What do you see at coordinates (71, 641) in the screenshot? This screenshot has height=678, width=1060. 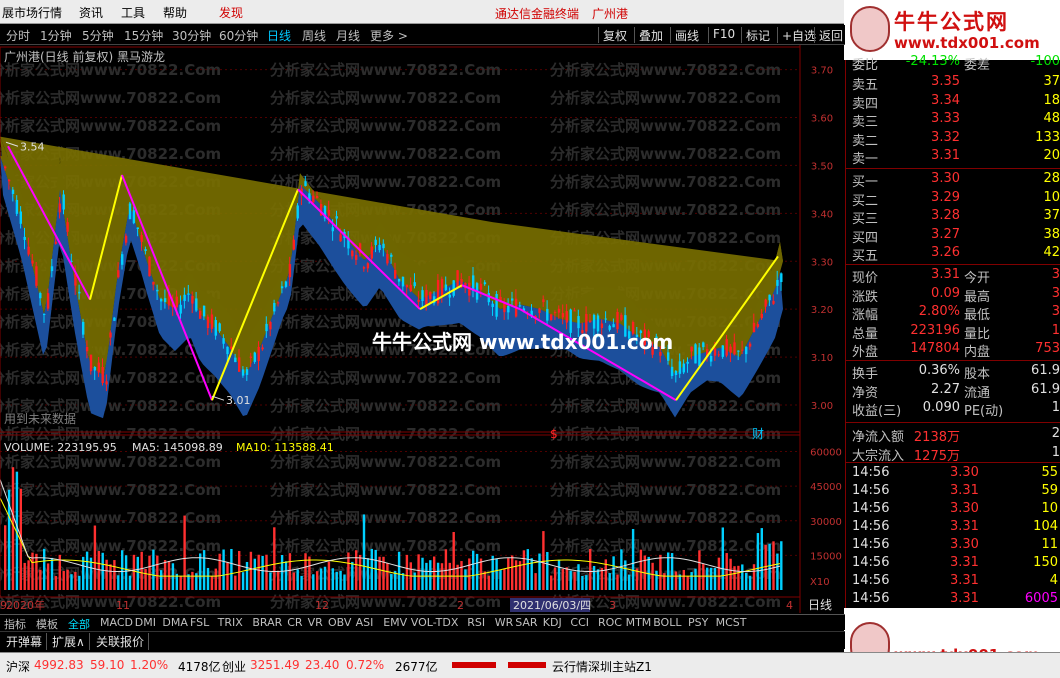 I see `expand-toggle: 扩展∧` at bounding box center [71, 641].